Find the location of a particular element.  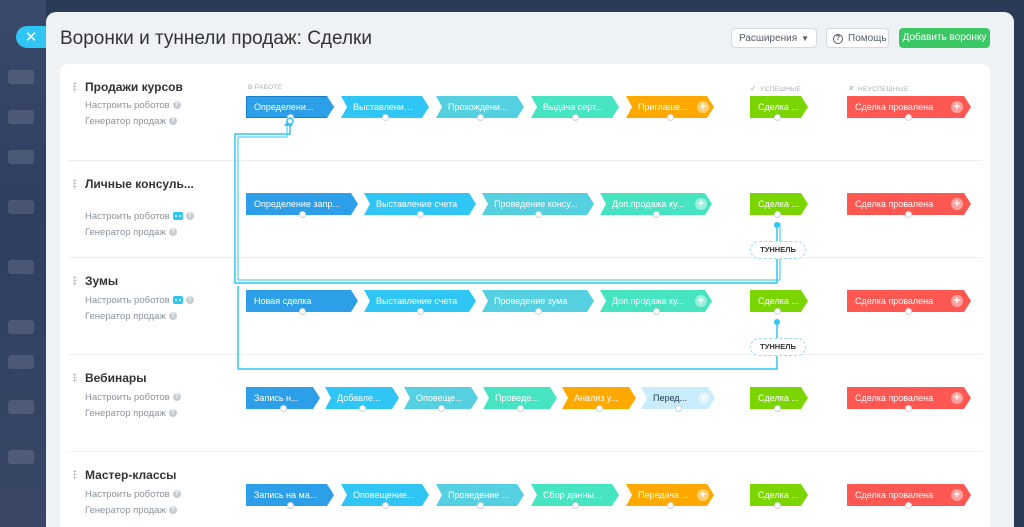

add-funnel-button: Добавить воронку is located at coordinates (944, 38).